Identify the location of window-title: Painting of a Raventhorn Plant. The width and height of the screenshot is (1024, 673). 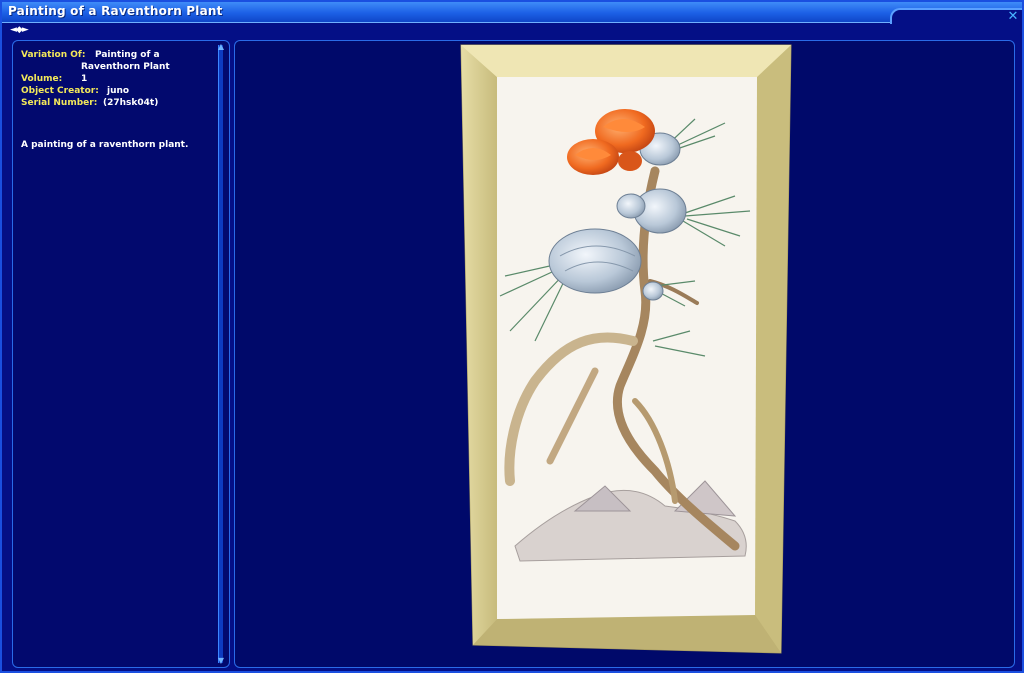
(115, 11).